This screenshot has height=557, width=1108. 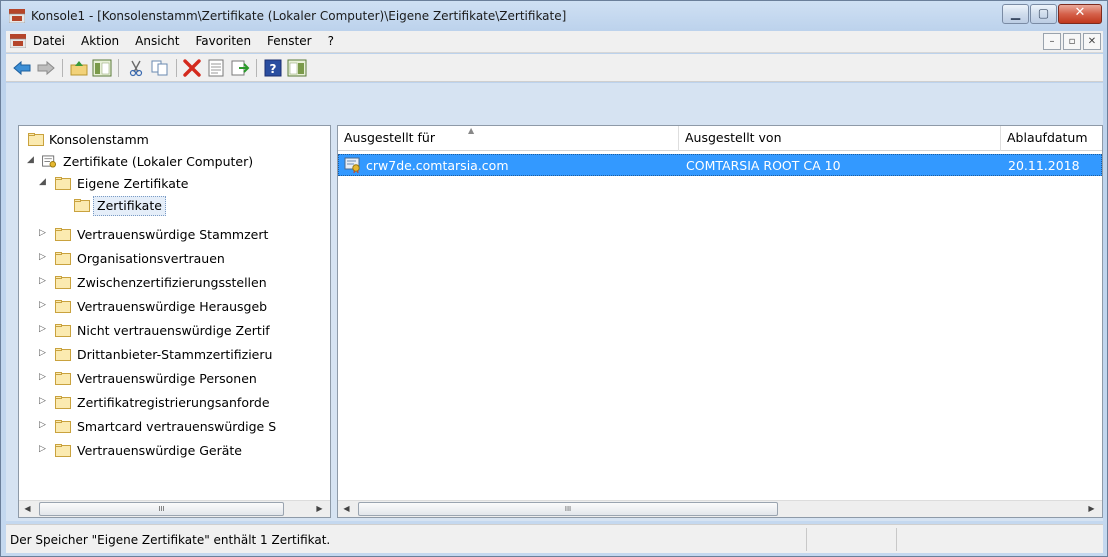 What do you see at coordinates (102, 68) in the screenshot?
I see `show-hide-tree-icon` at bounding box center [102, 68].